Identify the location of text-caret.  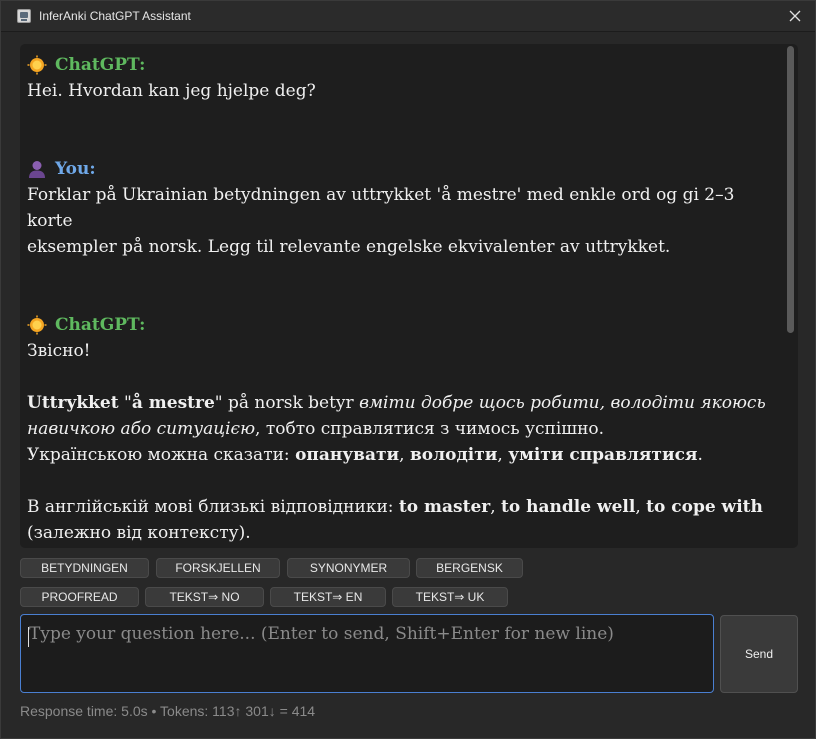
(28, 637).